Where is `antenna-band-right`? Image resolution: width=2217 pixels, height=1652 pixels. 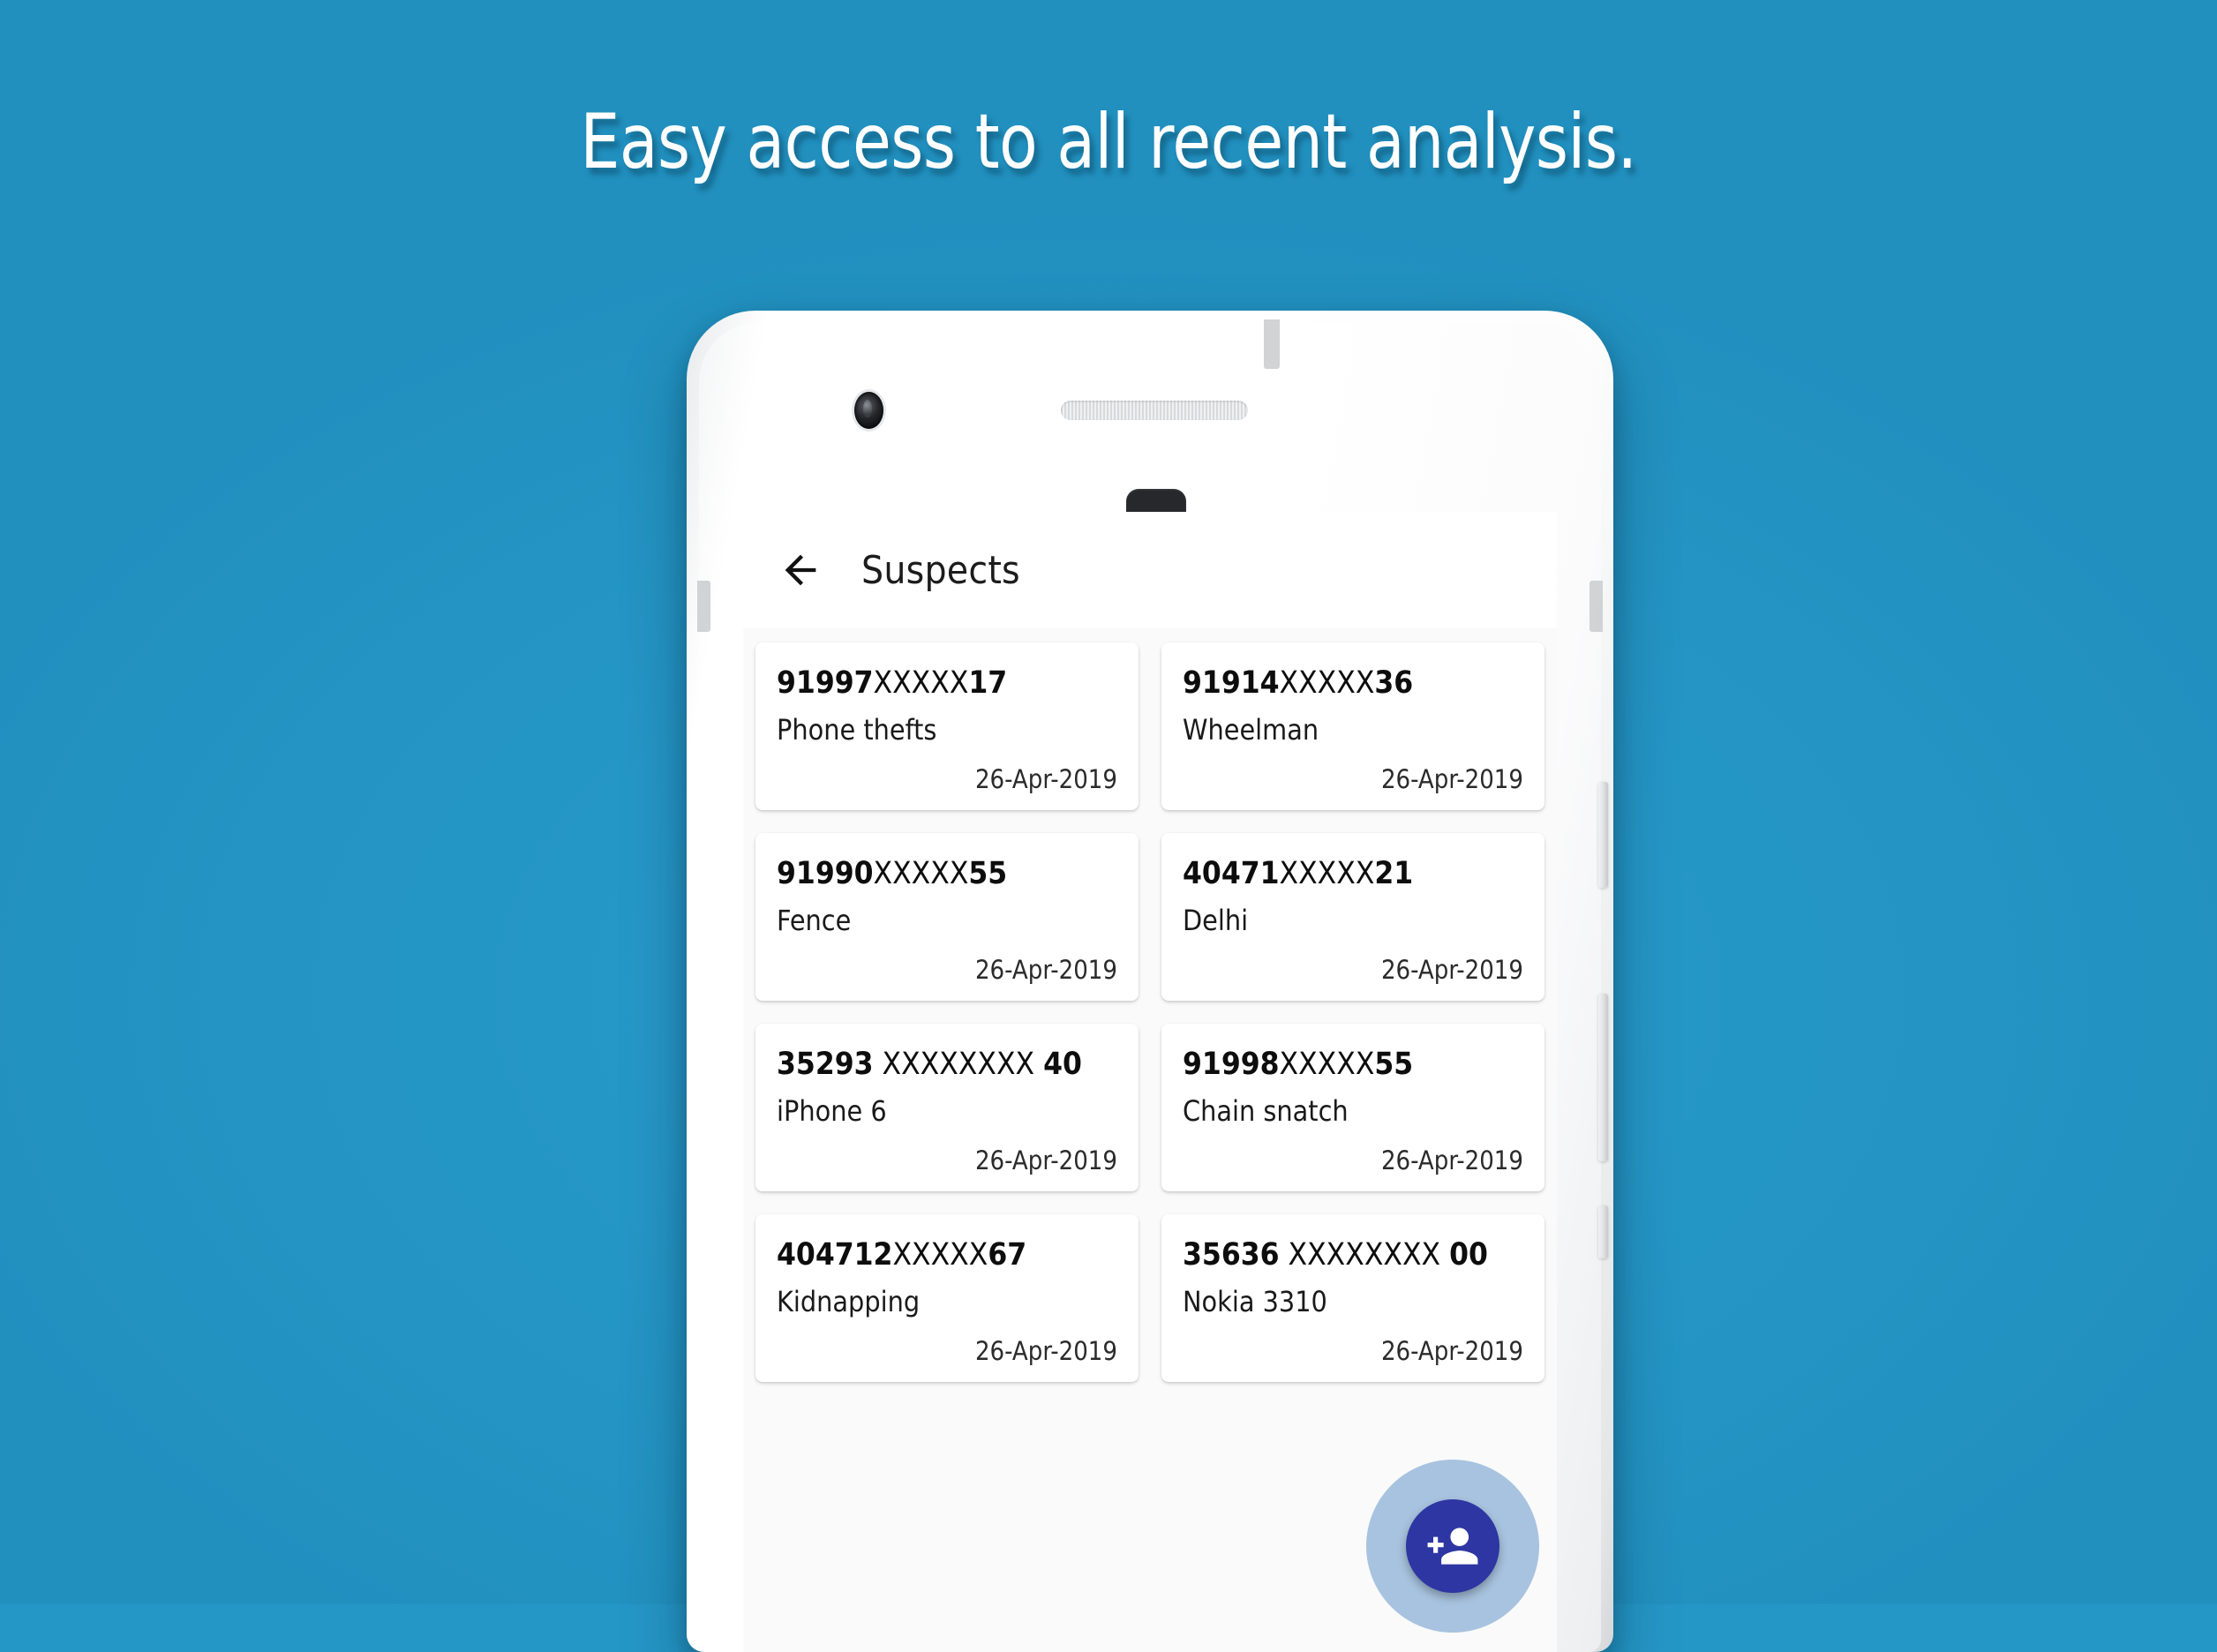 antenna-band-right is located at coordinates (1596, 606).